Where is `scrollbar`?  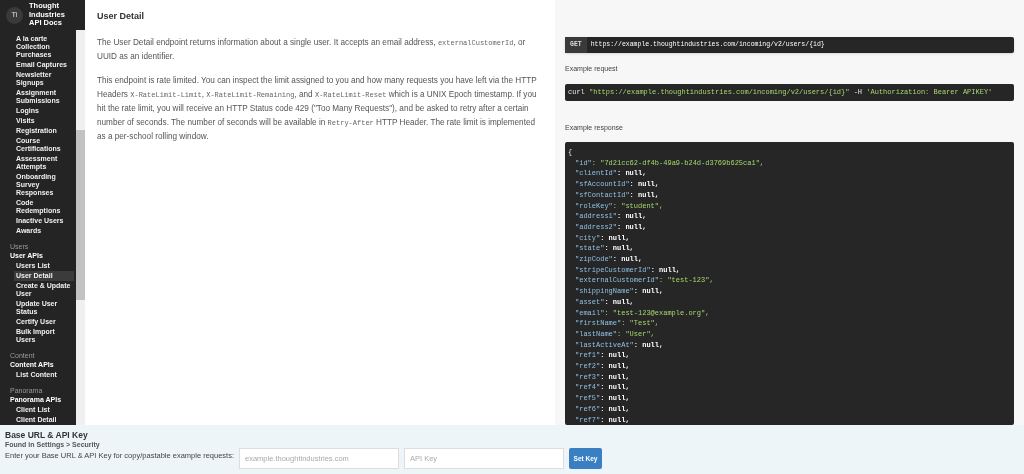 scrollbar is located at coordinates (80, 227).